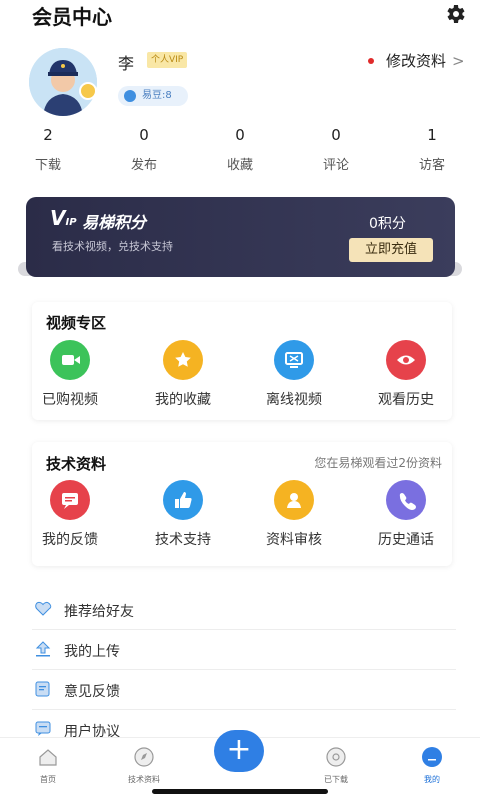 The width and height of the screenshot is (480, 800). I want to click on phone-icon, so click(406, 500).